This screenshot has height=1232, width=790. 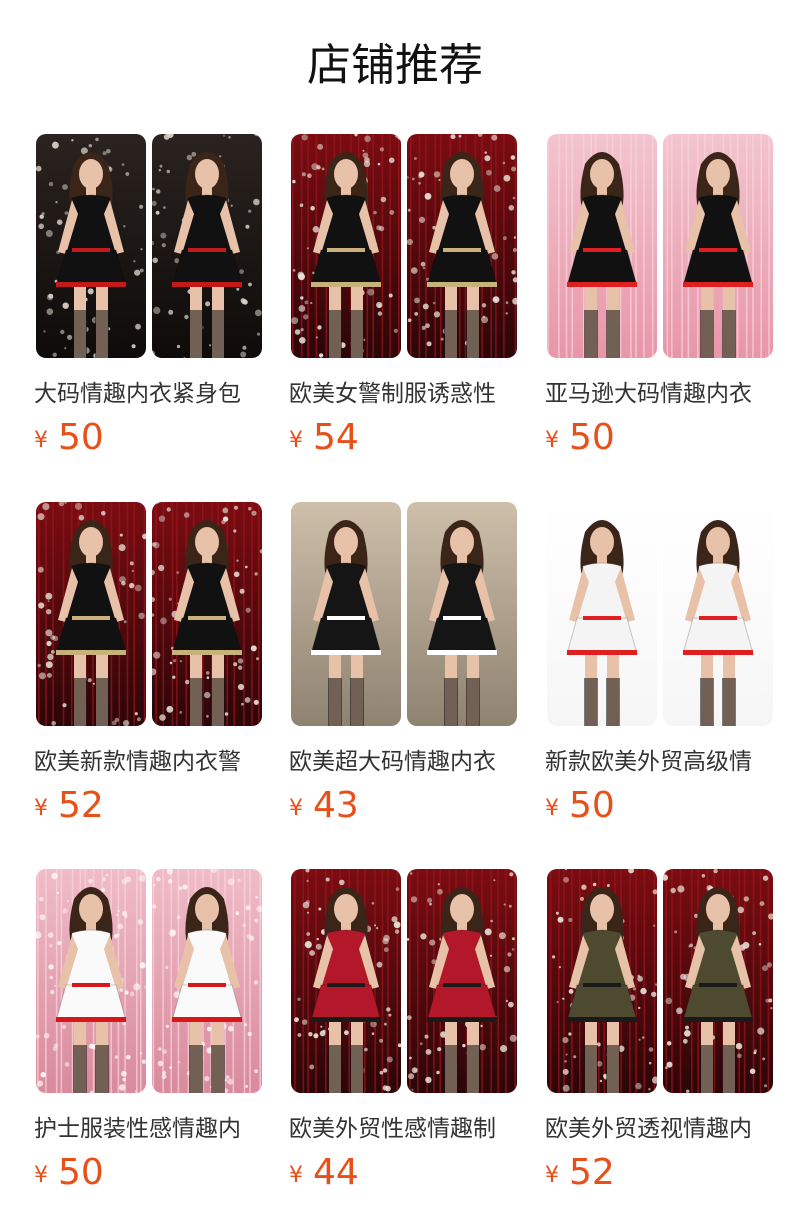 What do you see at coordinates (336, 805) in the screenshot?
I see `price-amount: 43` at bounding box center [336, 805].